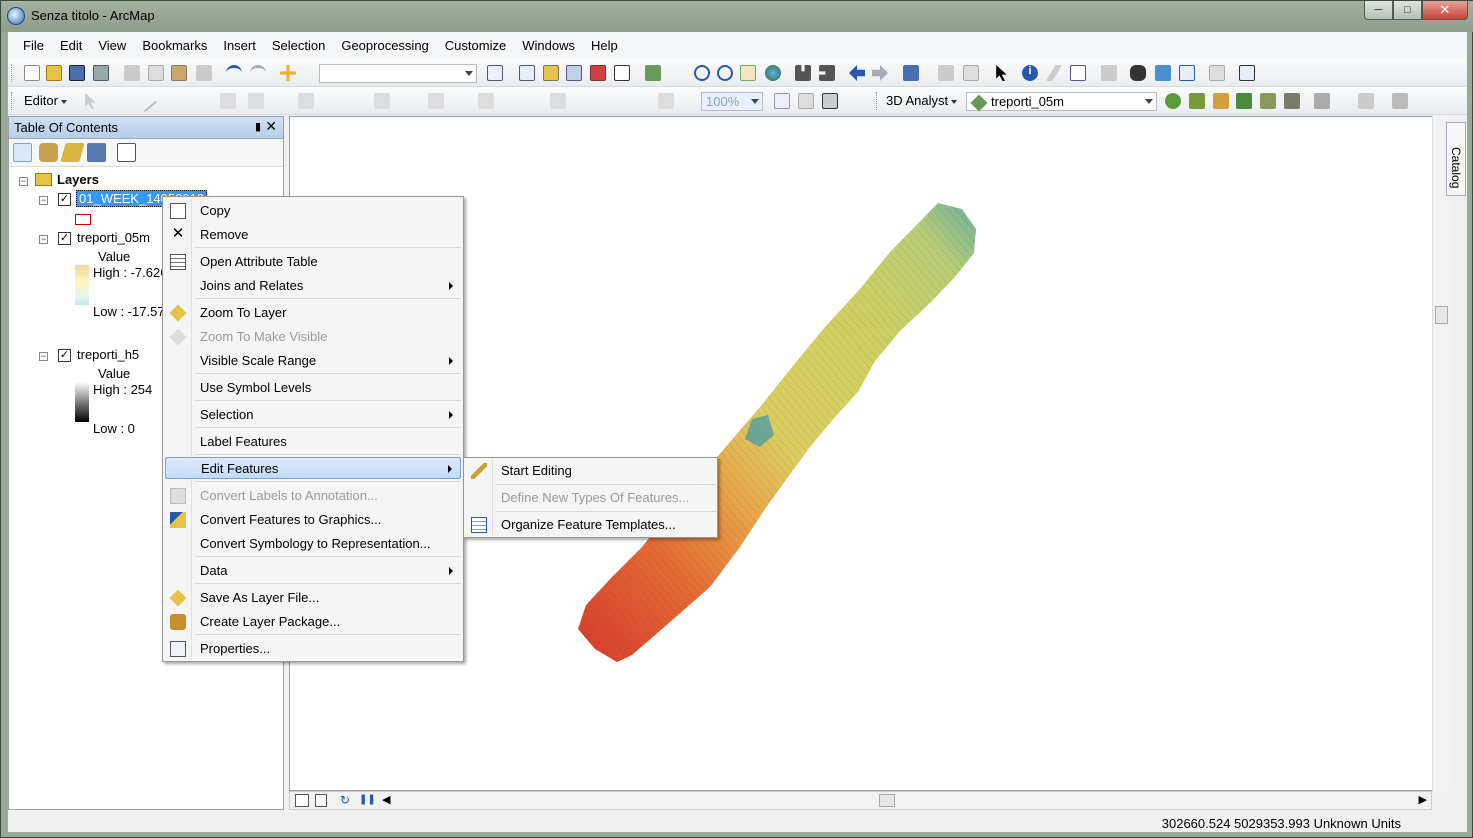 This screenshot has height=838, width=1473. What do you see at coordinates (591, 471) in the screenshot?
I see `menu-item-start-editing: Start Editing` at bounding box center [591, 471].